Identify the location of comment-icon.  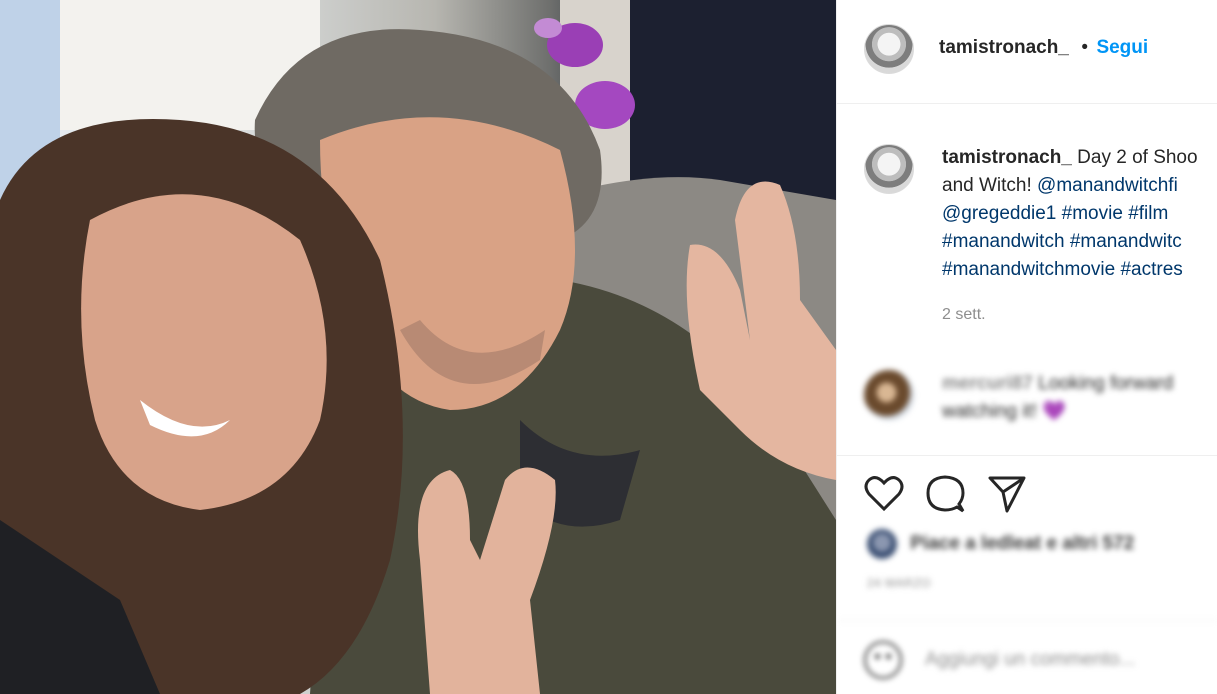
(945, 494).